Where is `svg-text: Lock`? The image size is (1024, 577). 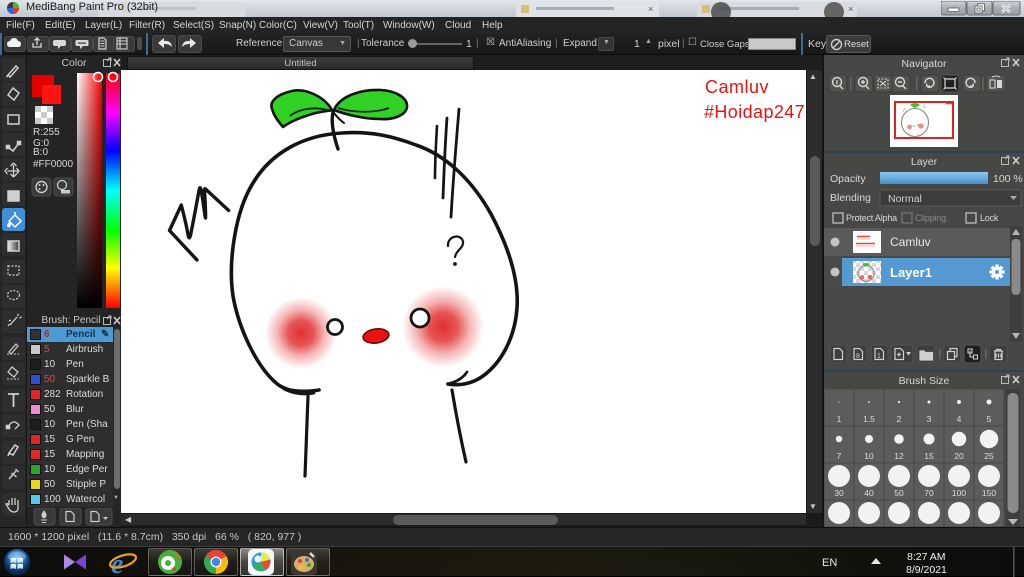 svg-text: Lock is located at coordinates (989, 218).